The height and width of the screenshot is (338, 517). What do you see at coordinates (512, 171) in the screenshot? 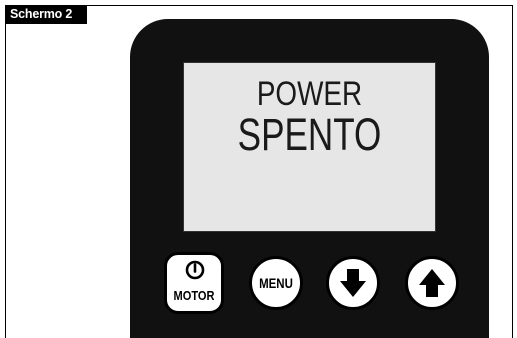
I see `figure-frame-right` at bounding box center [512, 171].